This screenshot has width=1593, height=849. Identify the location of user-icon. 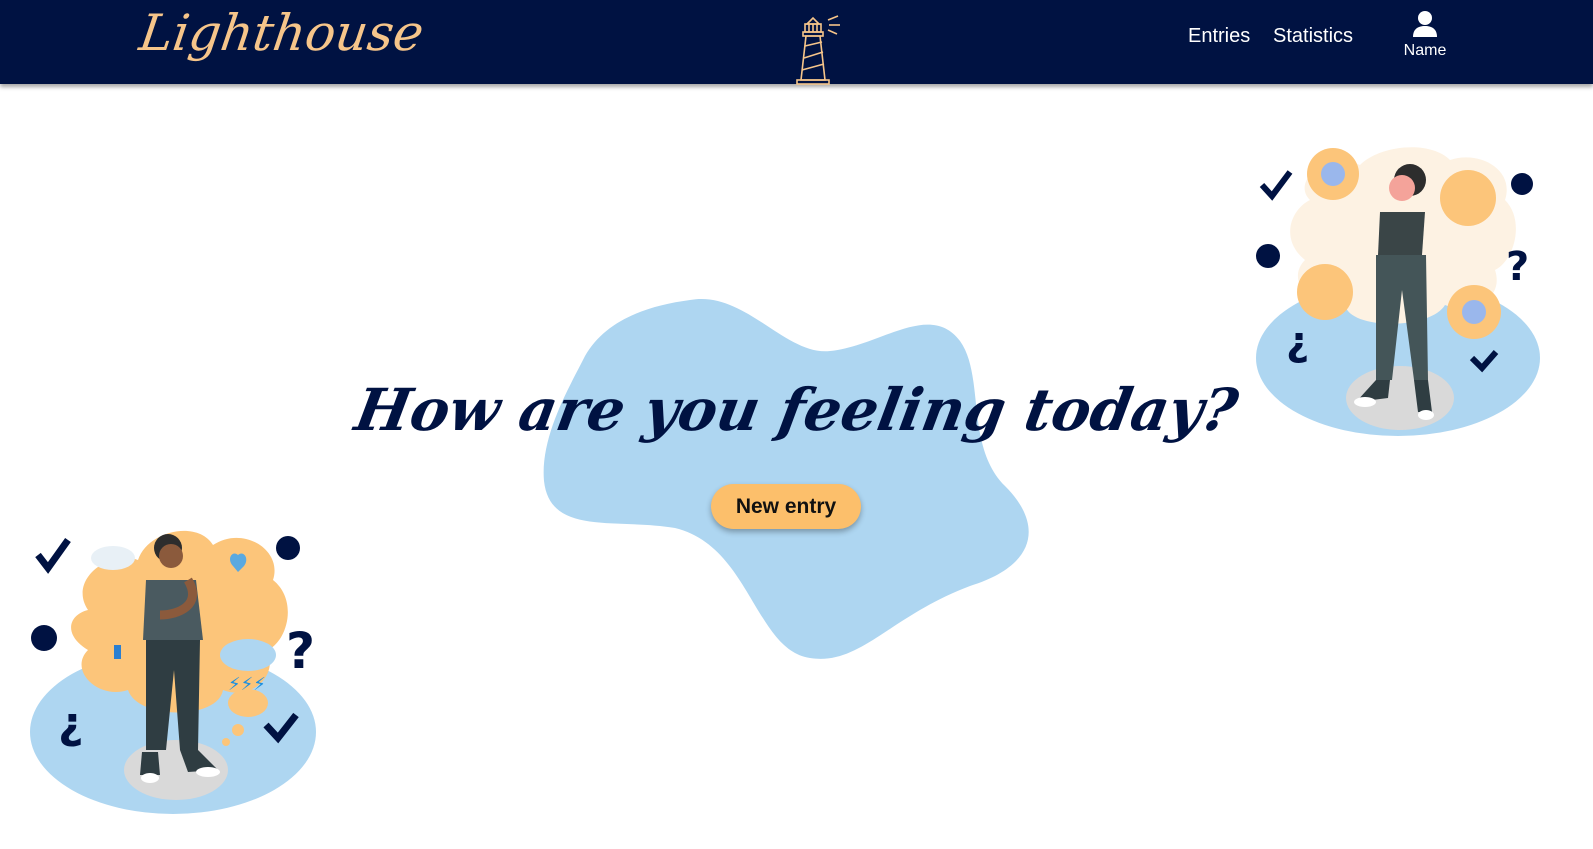
(1425, 24).